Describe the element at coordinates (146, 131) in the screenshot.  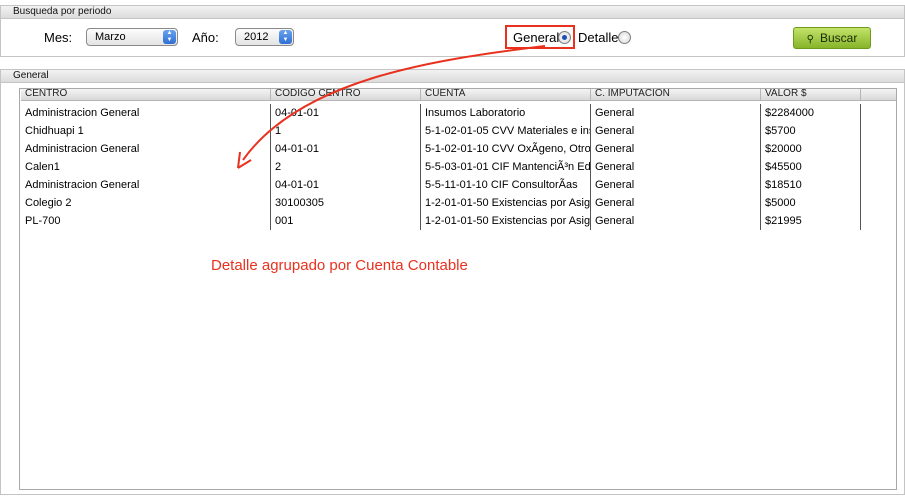
I see `cell-centro: Chidhuapi 1` at that location.